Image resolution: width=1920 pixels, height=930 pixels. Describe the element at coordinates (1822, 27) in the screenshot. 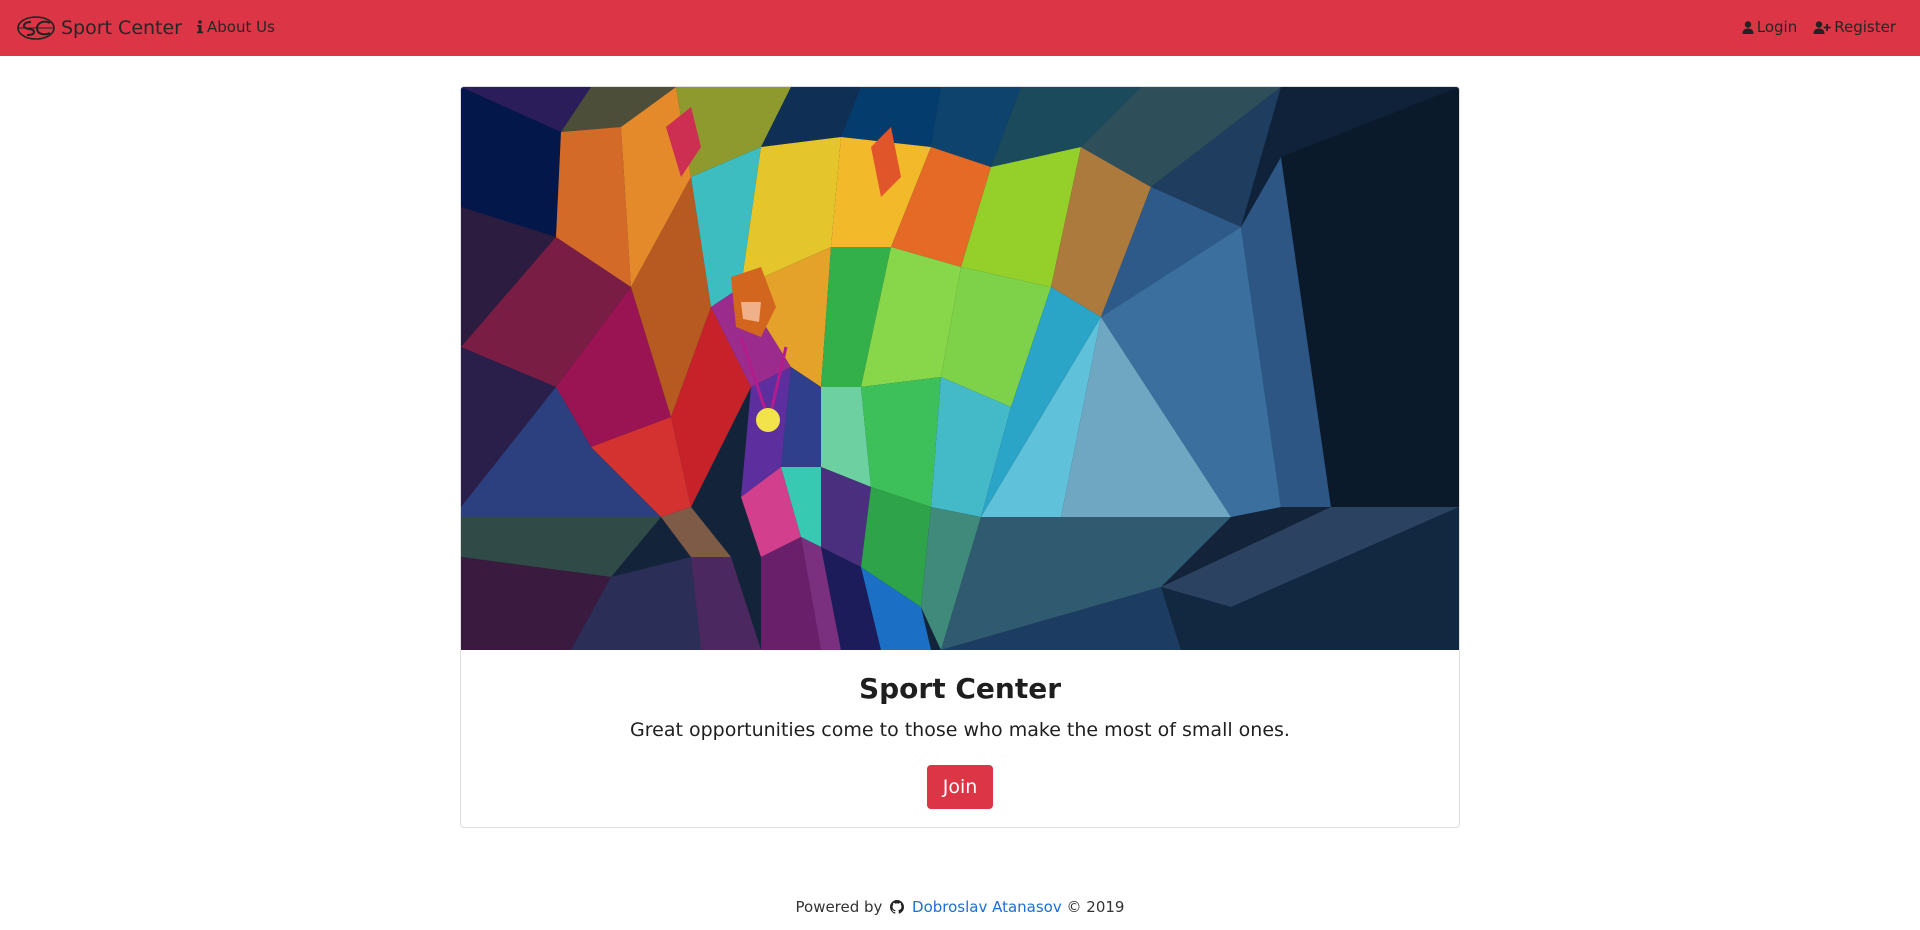

I see `user-plus-icon` at that location.